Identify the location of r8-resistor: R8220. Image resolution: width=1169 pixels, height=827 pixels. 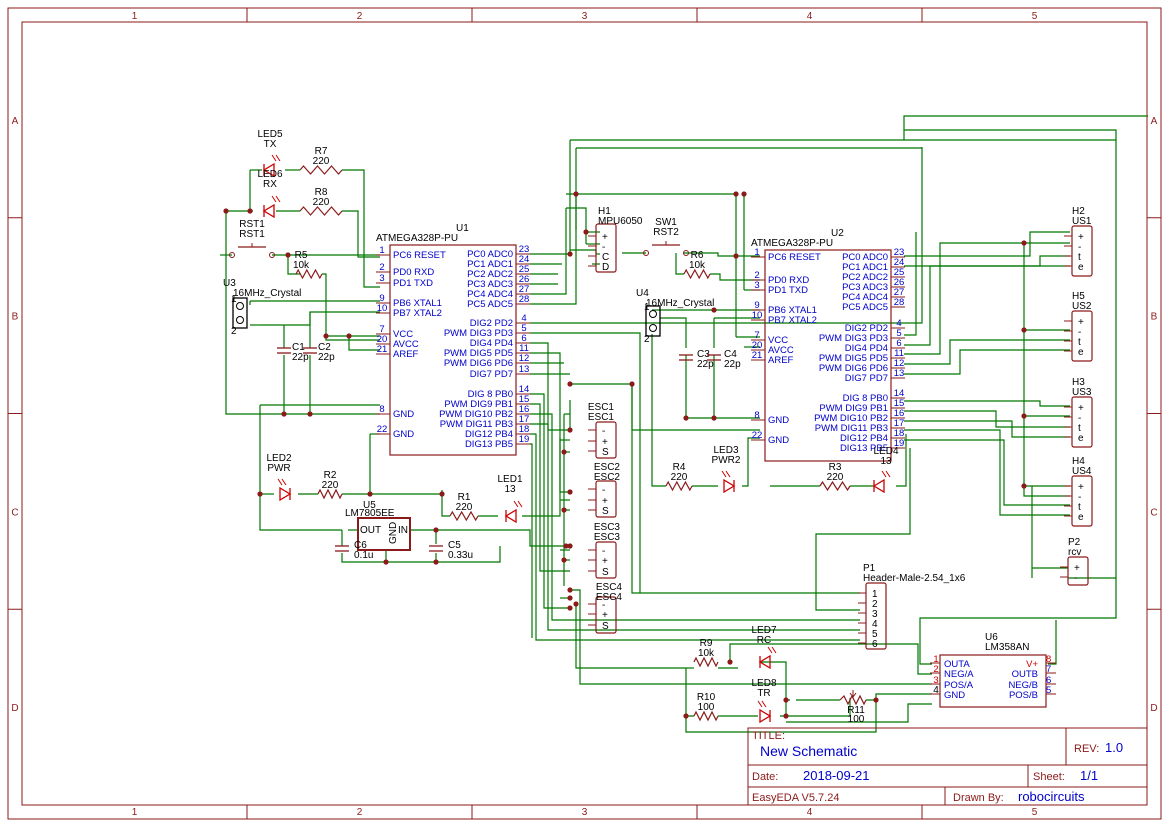
(321, 201).